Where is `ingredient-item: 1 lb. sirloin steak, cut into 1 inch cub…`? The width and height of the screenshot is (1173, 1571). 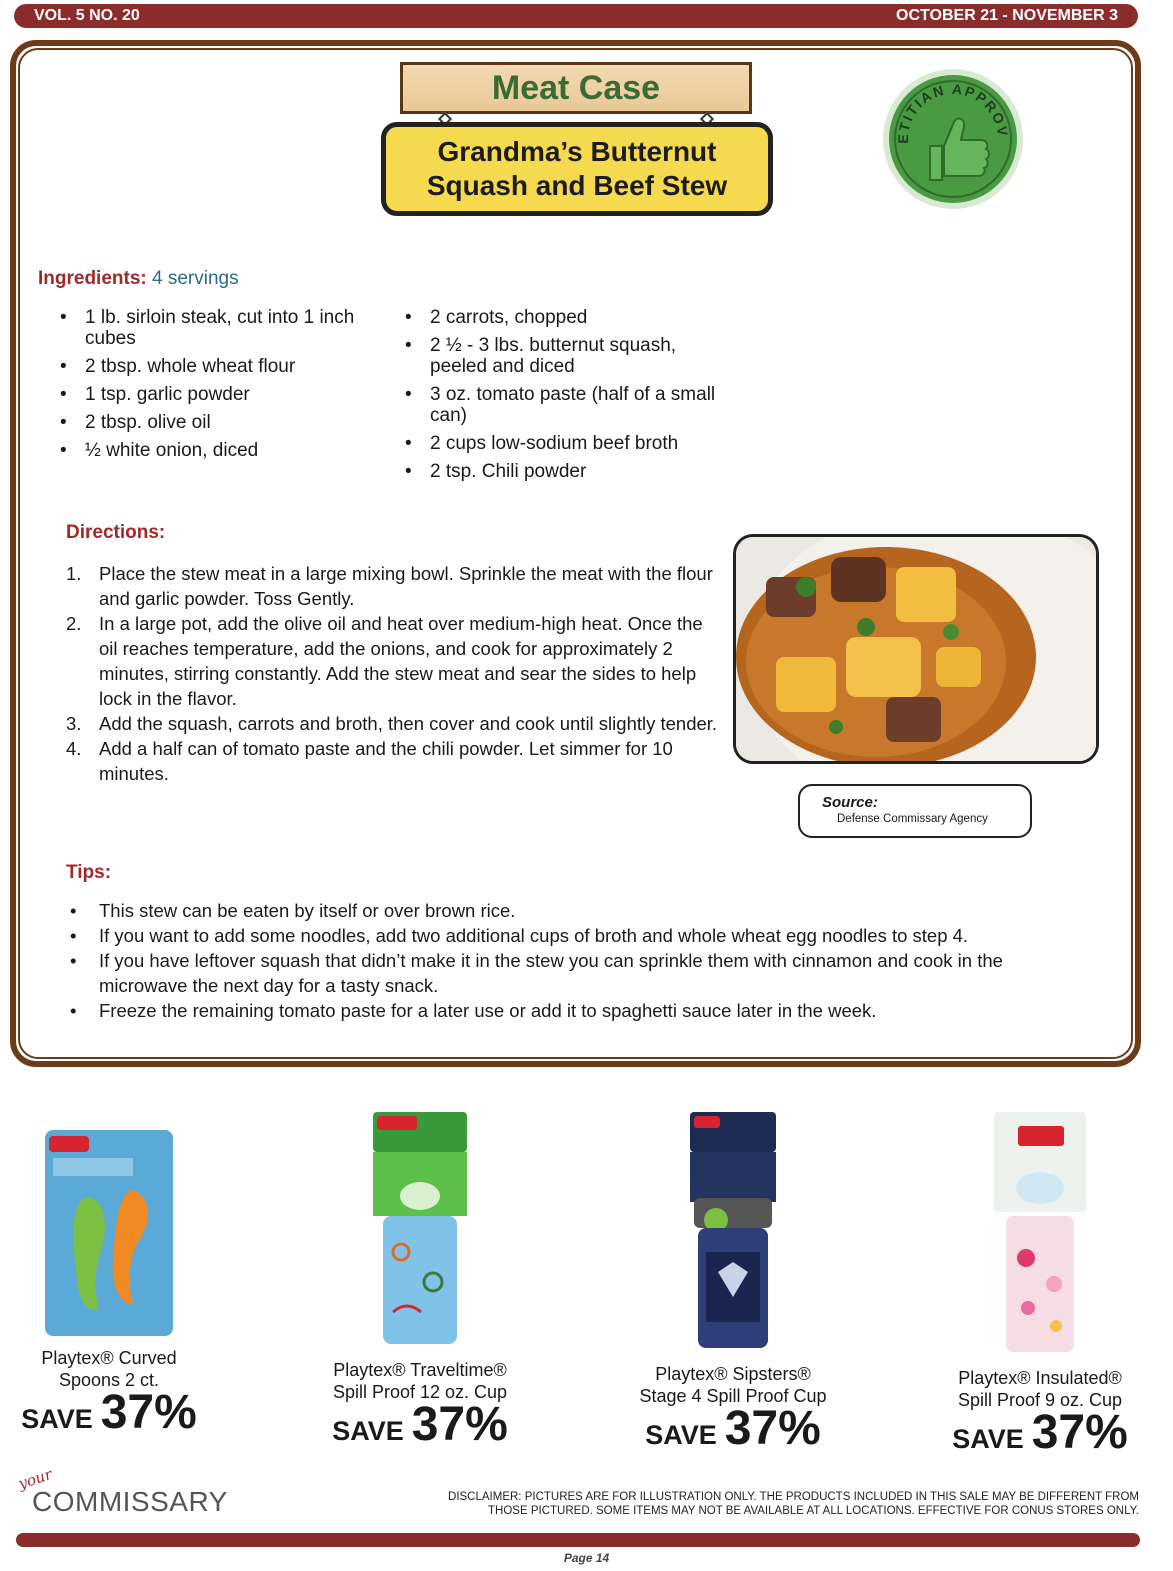
ingredient-item: 1 lb. sirloin steak, cut into 1 inch cub… is located at coordinates (220, 328).